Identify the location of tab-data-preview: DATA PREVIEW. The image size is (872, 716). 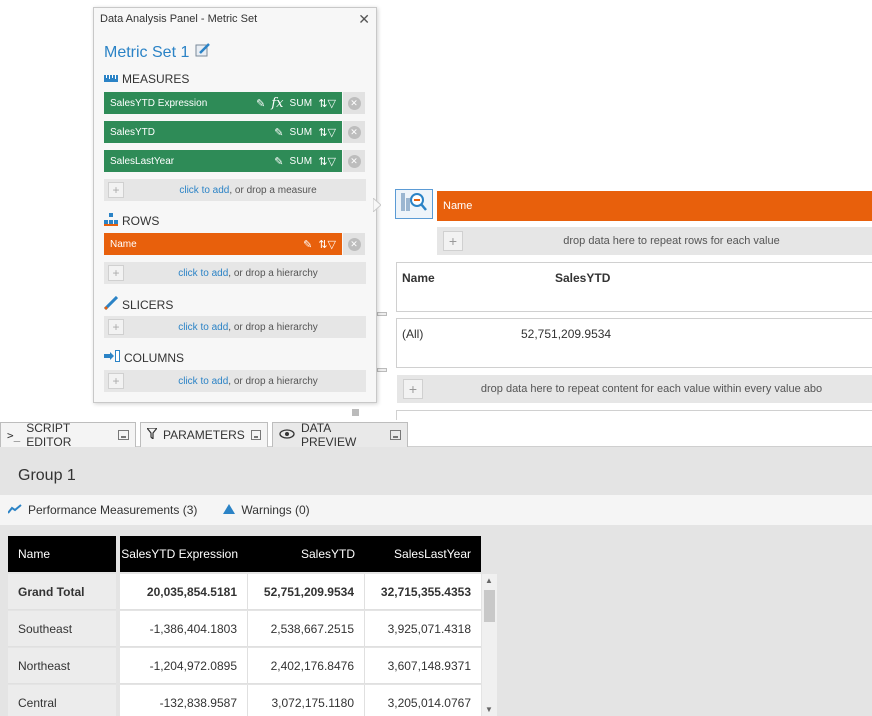
(340, 435).